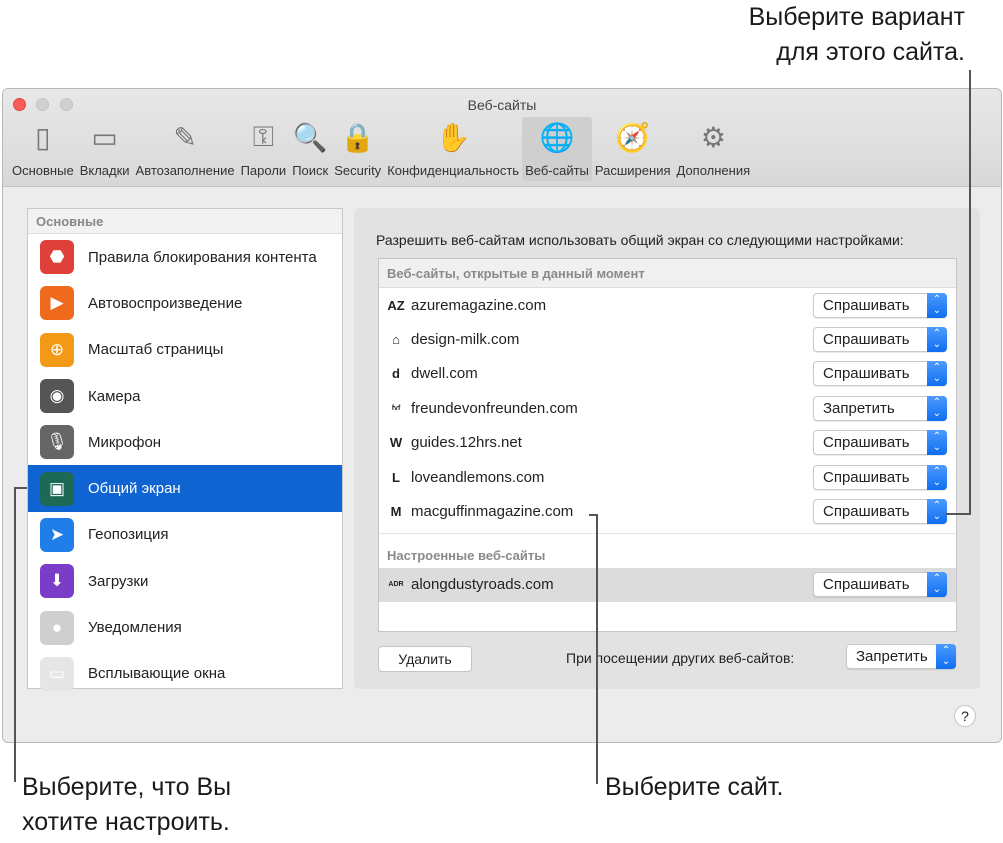 The image size is (1003, 843). I want to click on site-name: guides.12hrs.net, so click(466, 443).